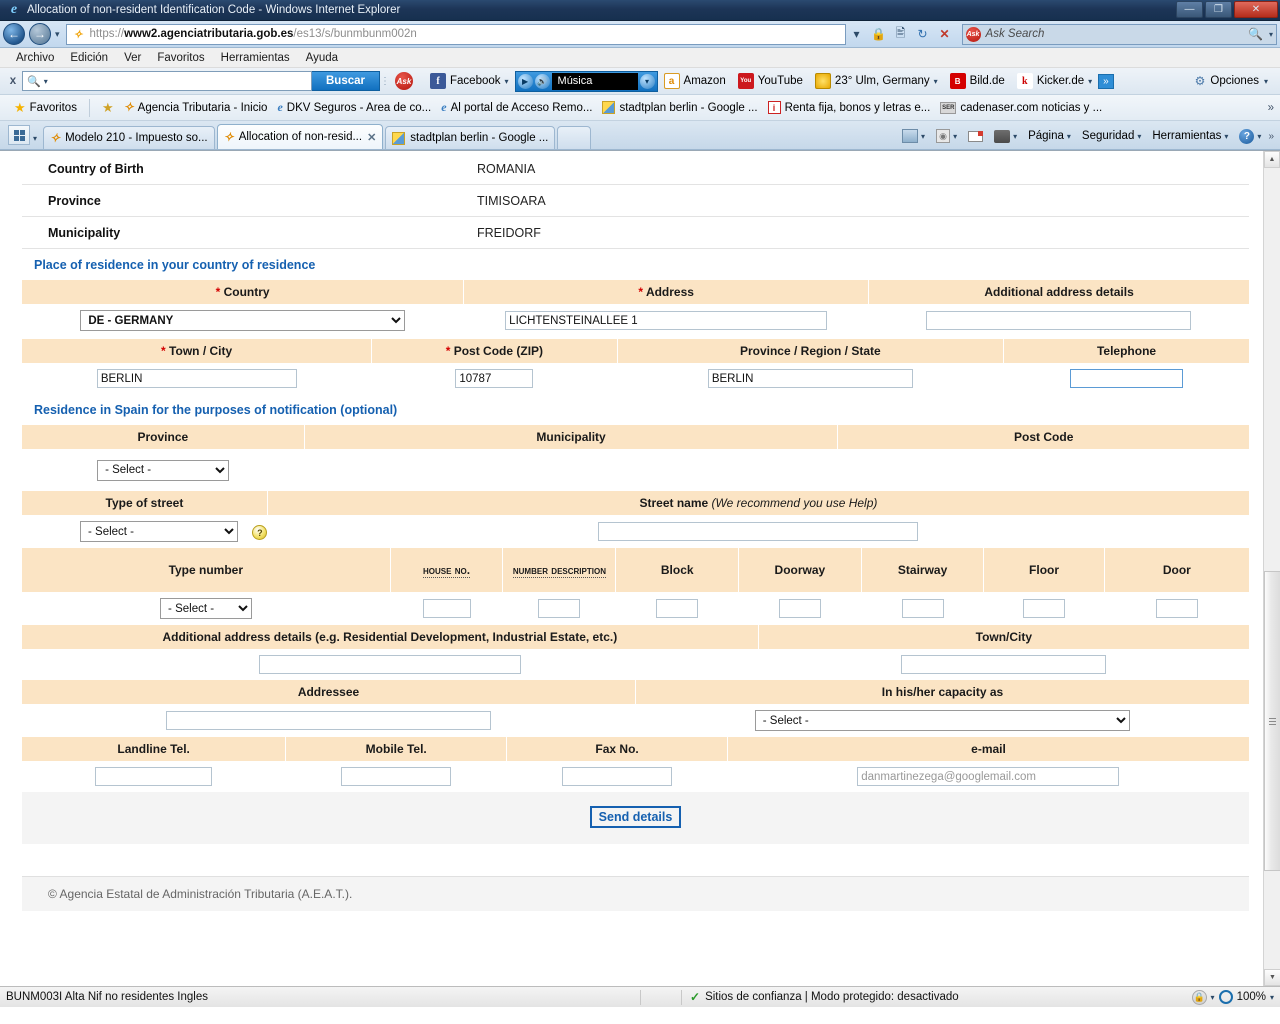 The height and width of the screenshot is (1024, 1280). Describe the element at coordinates (1272, 977) in the screenshot. I see `scroll-down-button: ▼` at that location.